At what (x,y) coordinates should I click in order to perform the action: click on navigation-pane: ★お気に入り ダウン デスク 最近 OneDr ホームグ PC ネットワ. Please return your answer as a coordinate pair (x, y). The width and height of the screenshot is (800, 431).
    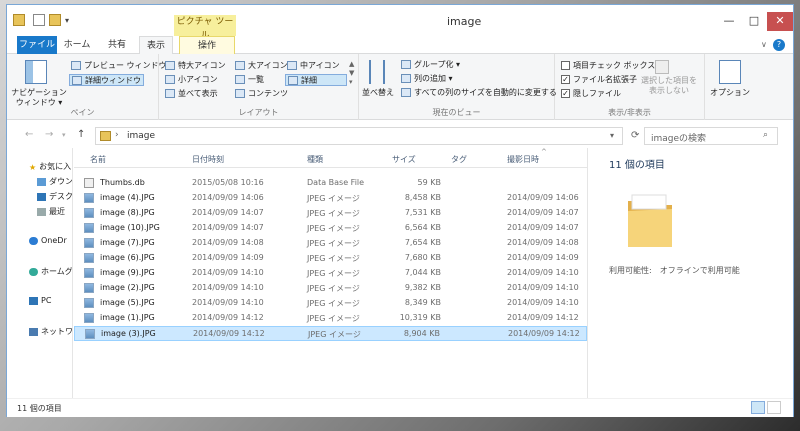
    Looking at the image, I should click on (40, 273).